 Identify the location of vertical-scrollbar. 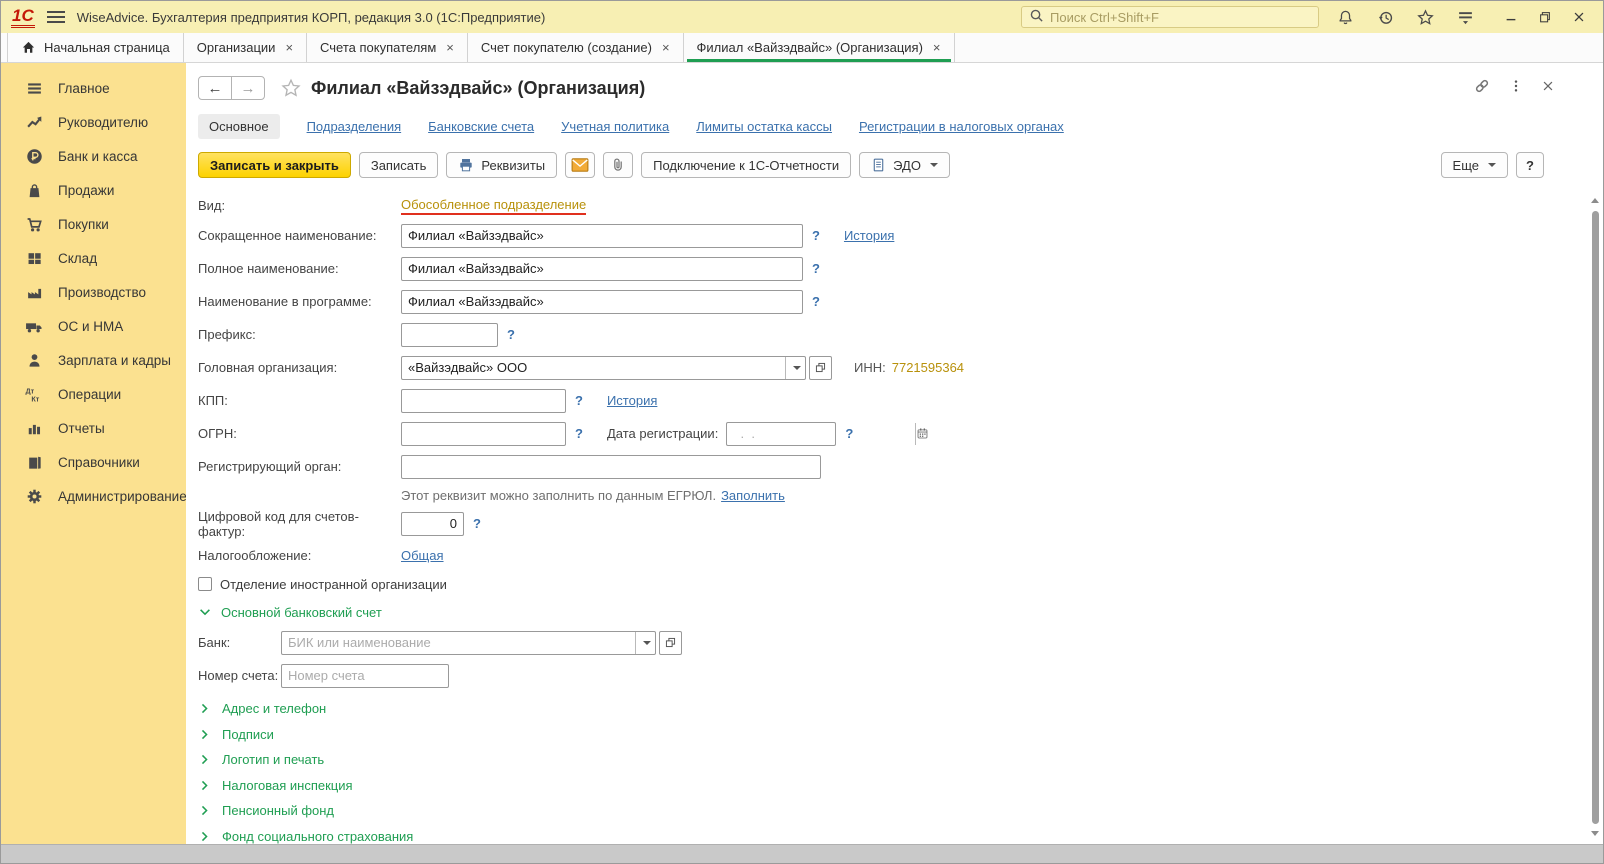
(1595, 517).